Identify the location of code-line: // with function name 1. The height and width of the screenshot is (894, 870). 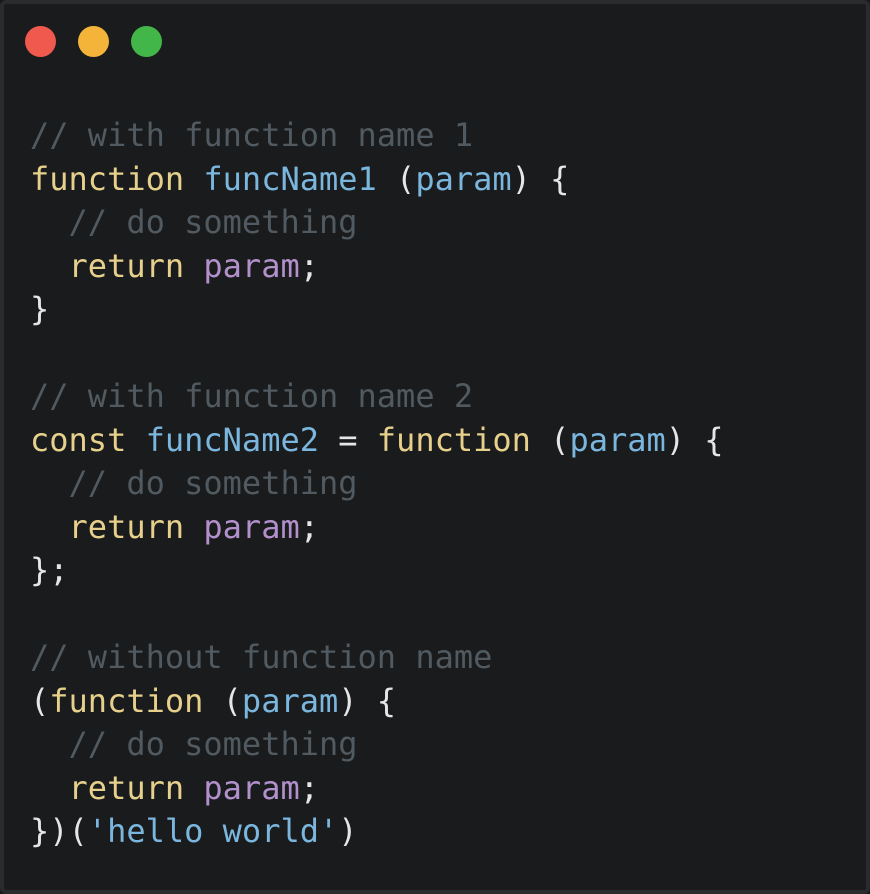
(377, 136).